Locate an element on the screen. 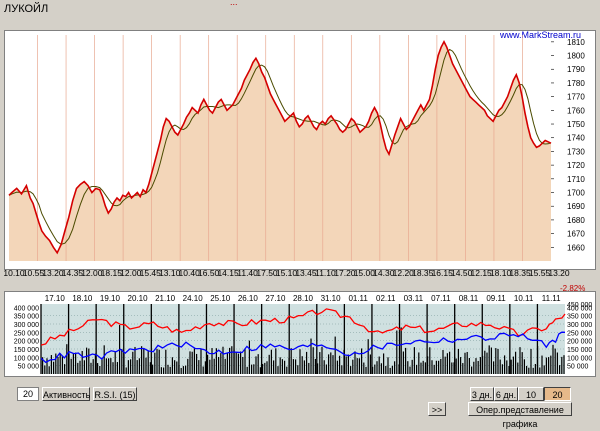 The width and height of the screenshot is (600, 431). x-tick-label: 11.10 is located at coordinates (325, 273).